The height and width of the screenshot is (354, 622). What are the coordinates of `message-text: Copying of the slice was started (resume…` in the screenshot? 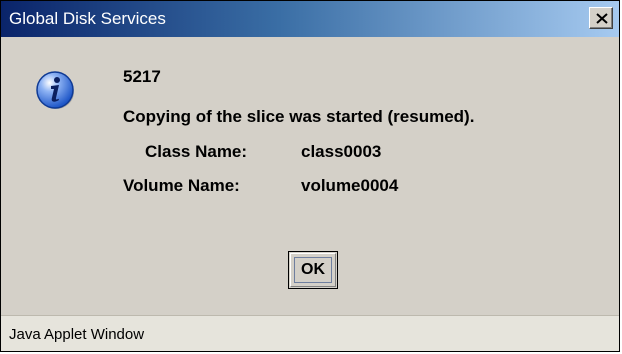 It's located at (299, 116).